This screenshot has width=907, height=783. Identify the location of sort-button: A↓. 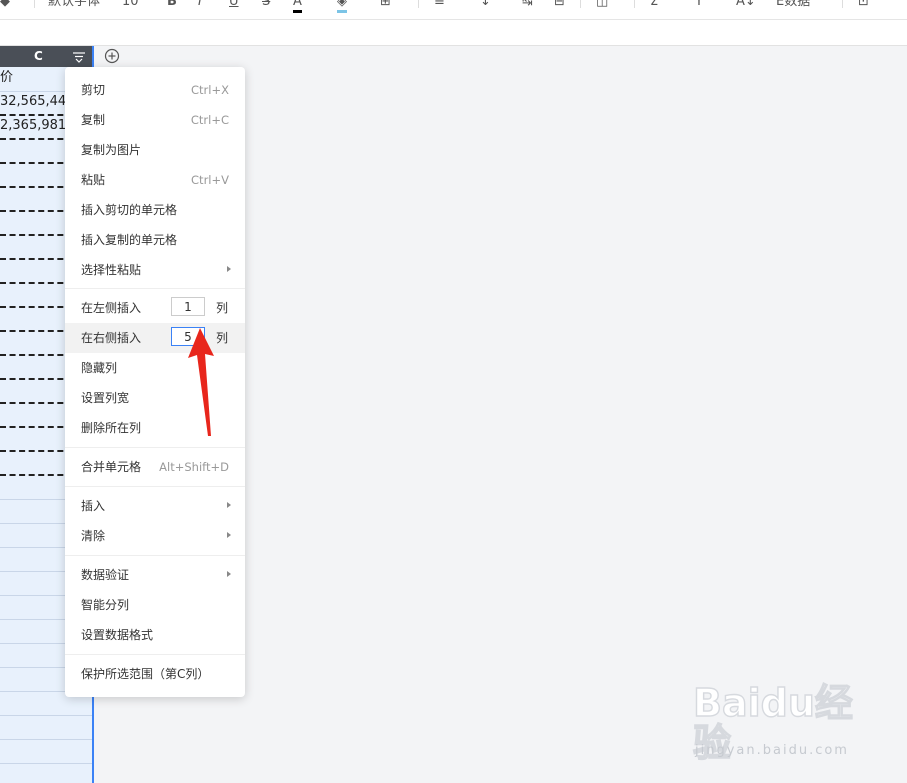
(746, 5).